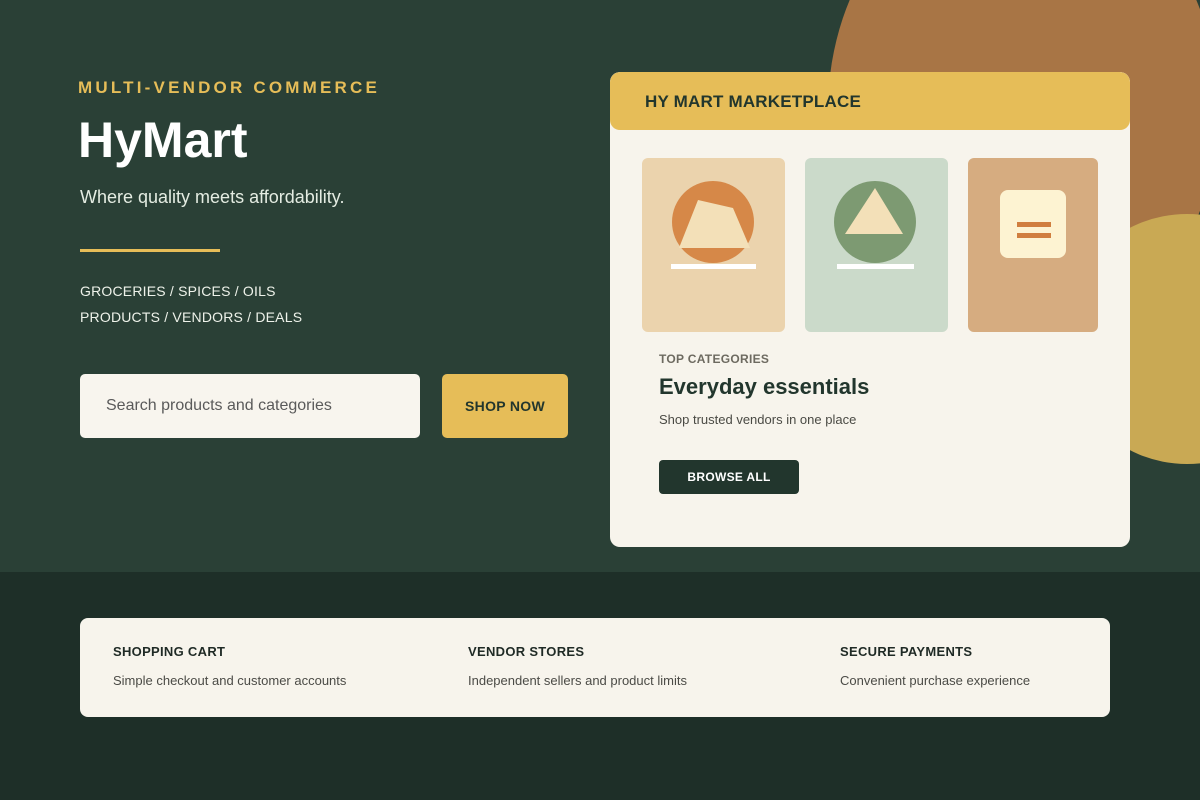 Image resolution: width=1200 pixels, height=800 pixels. What do you see at coordinates (935, 680) in the screenshot?
I see `feature-description: Convenient purchase experience` at bounding box center [935, 680].